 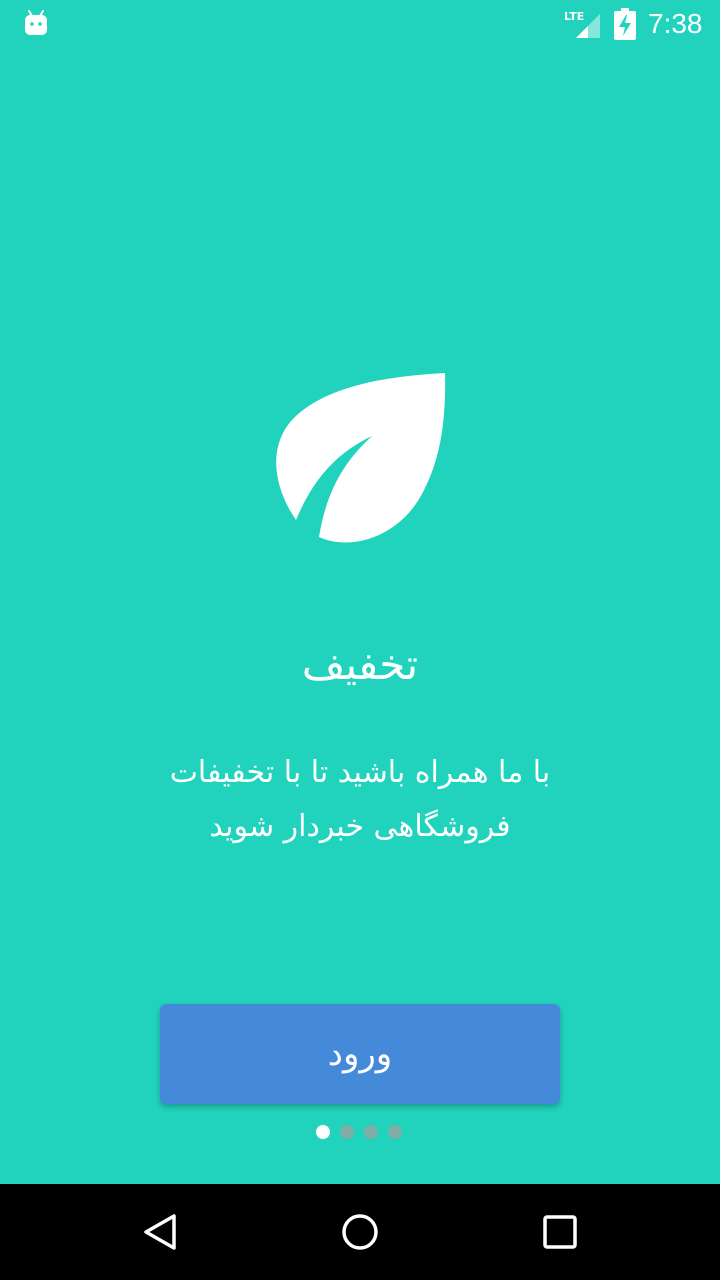 I want to click on battery-charging-icon, so click(x=625, y=24).